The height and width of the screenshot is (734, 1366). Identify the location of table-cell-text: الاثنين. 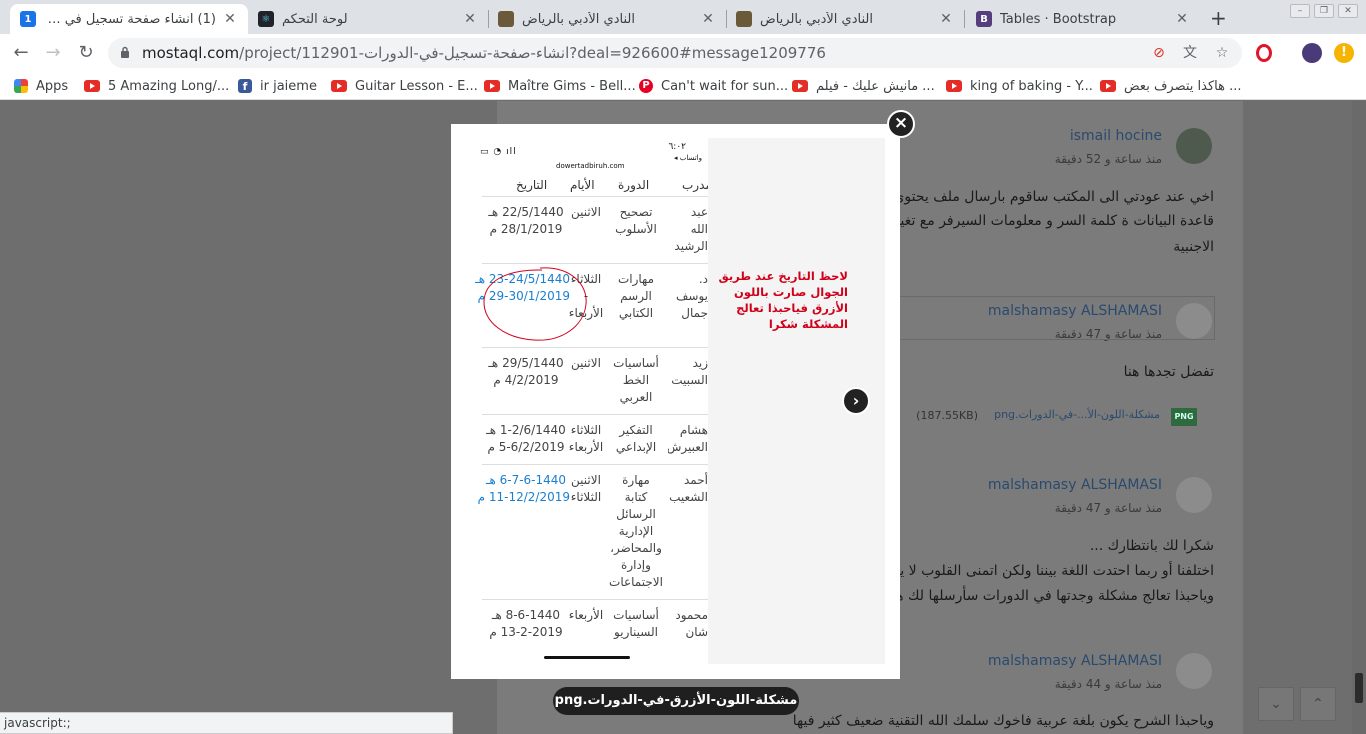
(586, 212).